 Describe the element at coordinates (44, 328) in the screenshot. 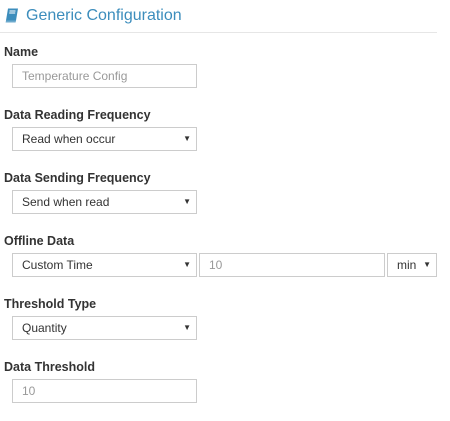

I see `threshold-type-value: Quantity` at that location.